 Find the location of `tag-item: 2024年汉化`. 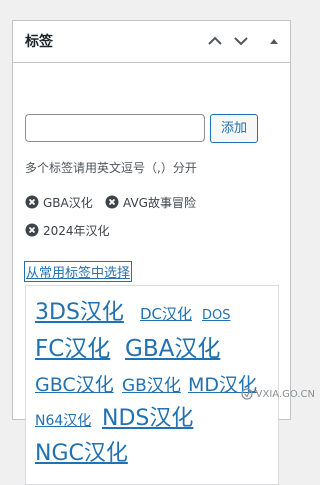

tag-item: 2024年汉化 is located at coordinates (67, 230).